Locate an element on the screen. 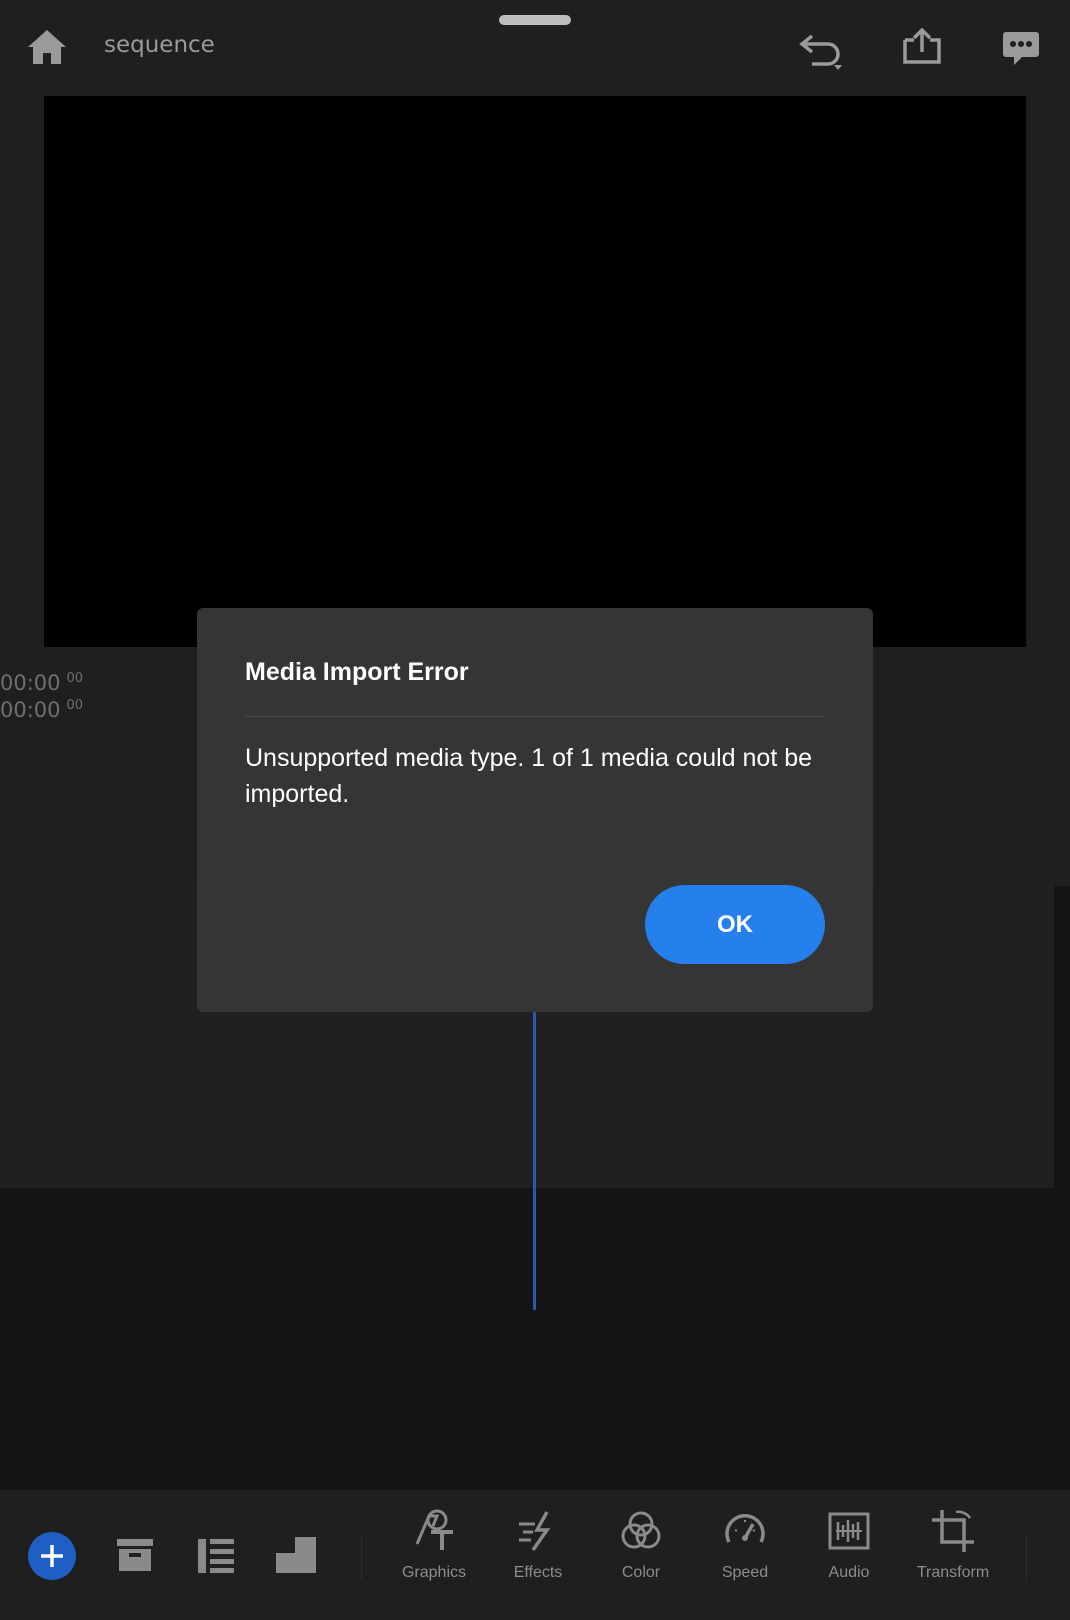 This screenshot has width=1070, height=1620. tool-color: Color is located at coordinates (641, 1545).